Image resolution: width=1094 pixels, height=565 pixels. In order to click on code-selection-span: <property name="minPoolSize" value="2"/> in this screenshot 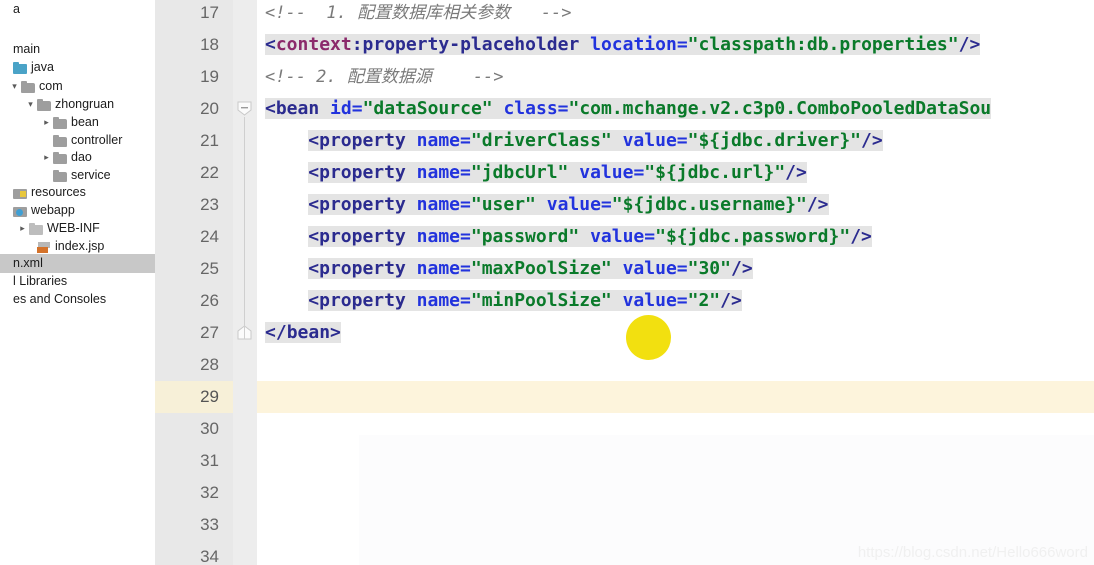, I will do `click(525, 300)`.